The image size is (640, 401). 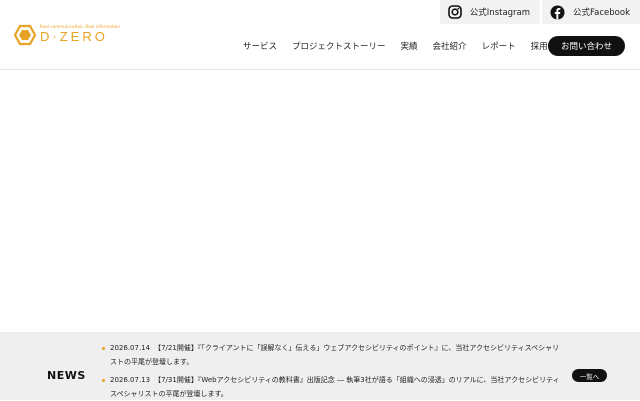 What do you see at coordinates (260, 46) in the screenshot?
I see `nav-item-services: サービス` at bounding box center [260, 46].